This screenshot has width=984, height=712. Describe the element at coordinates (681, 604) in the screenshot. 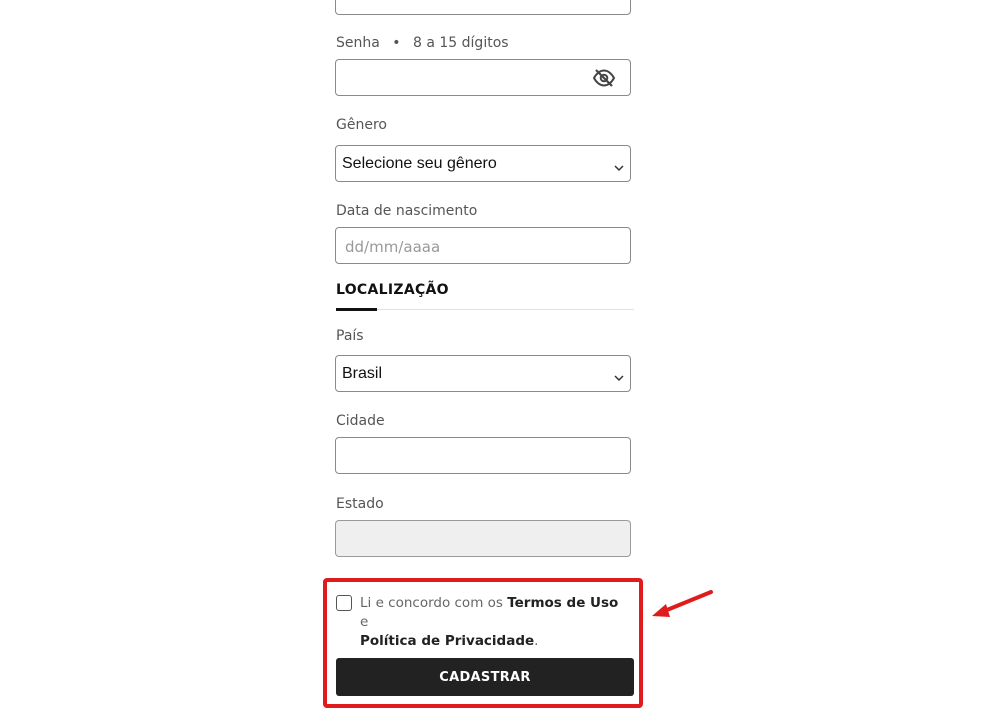

I see `arrow-icon` at that location.